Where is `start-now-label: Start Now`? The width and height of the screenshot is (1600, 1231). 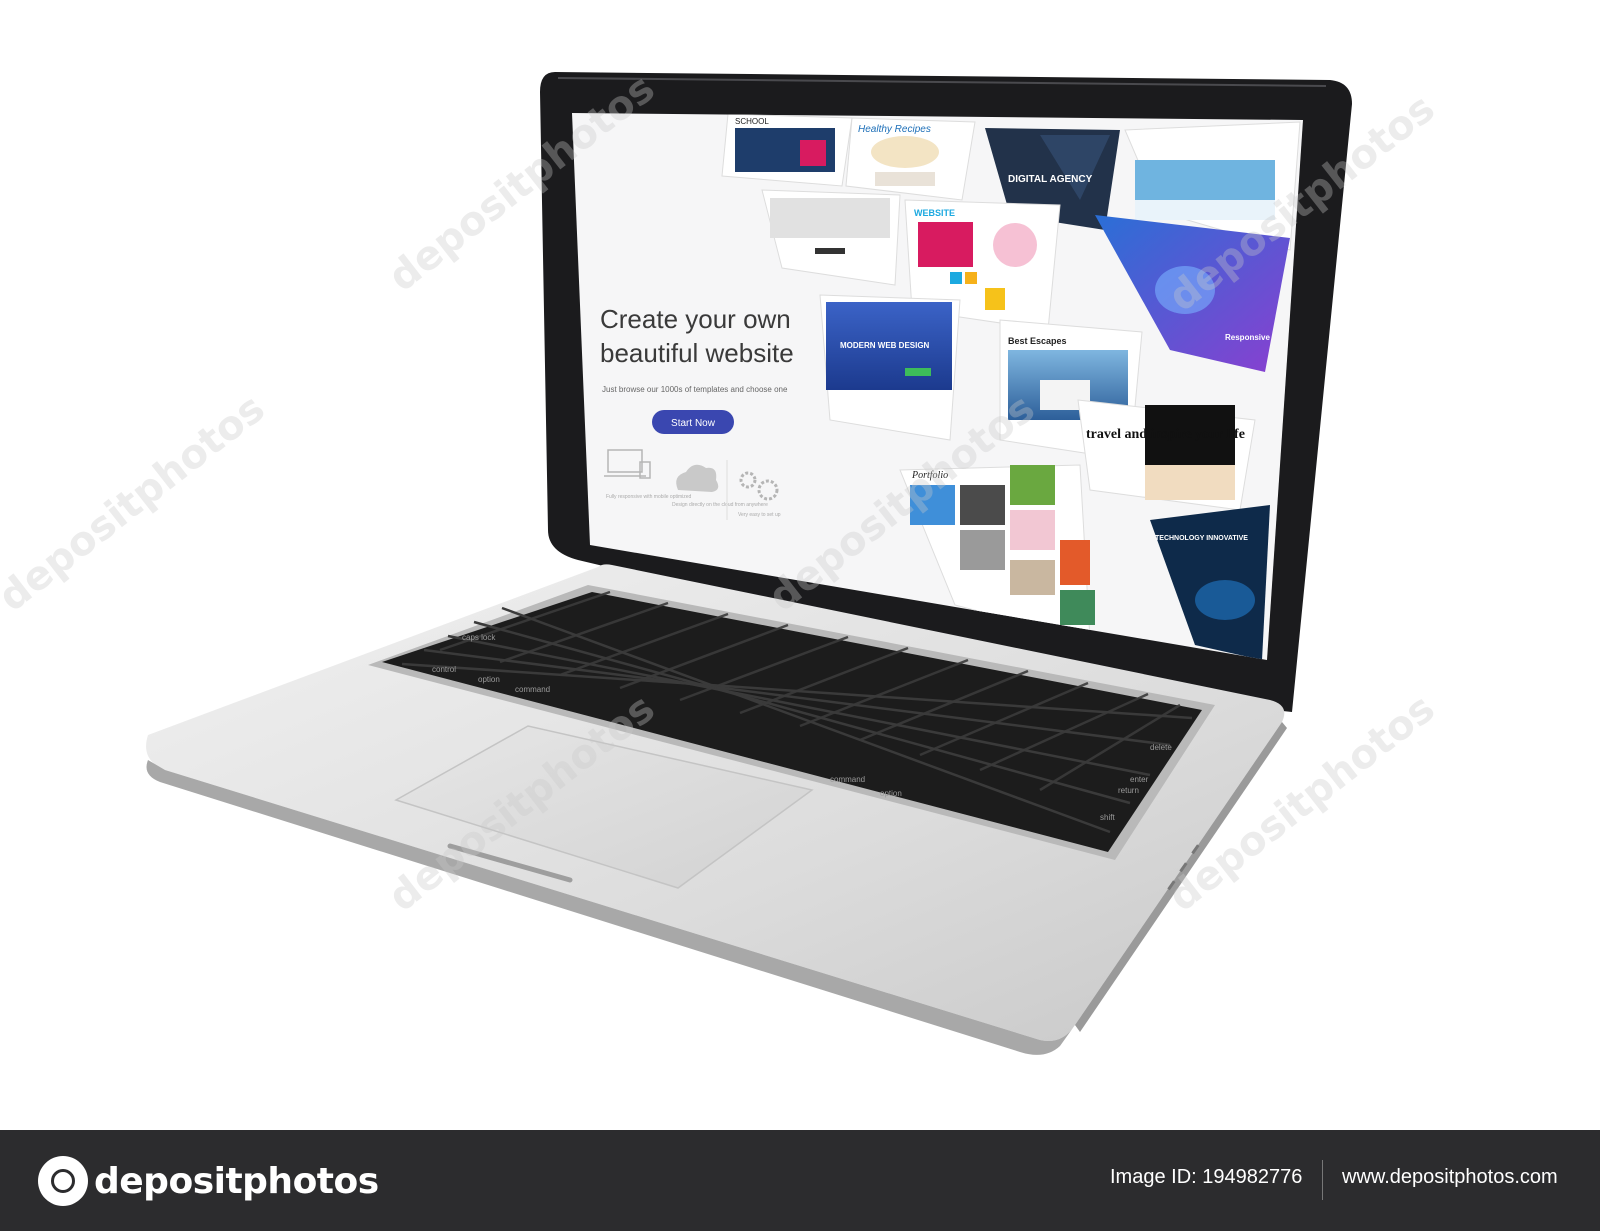 start-now-label: Start Now is located at coordinates (693, 423).